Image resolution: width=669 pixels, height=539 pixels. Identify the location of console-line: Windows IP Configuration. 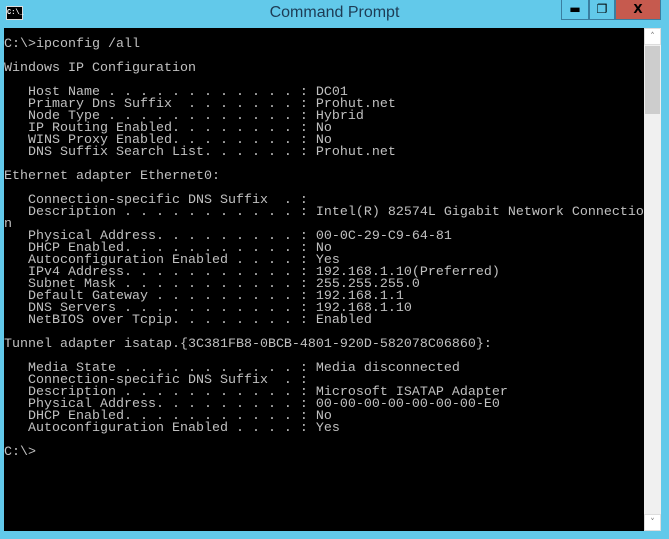
(100, 68).